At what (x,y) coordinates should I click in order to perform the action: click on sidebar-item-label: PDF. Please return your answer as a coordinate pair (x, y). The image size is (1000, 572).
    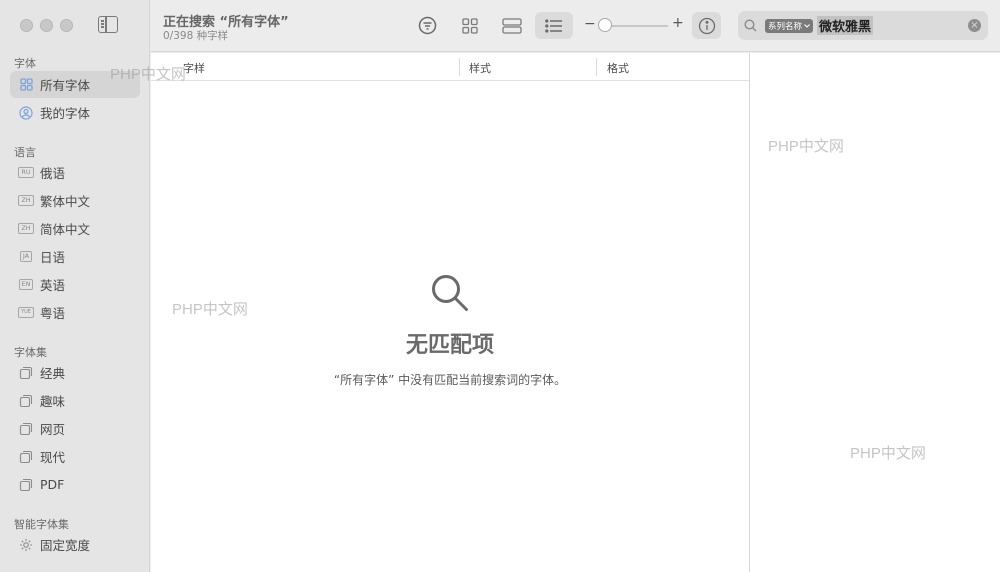
    Looking at the image, I should click on (52, 484).